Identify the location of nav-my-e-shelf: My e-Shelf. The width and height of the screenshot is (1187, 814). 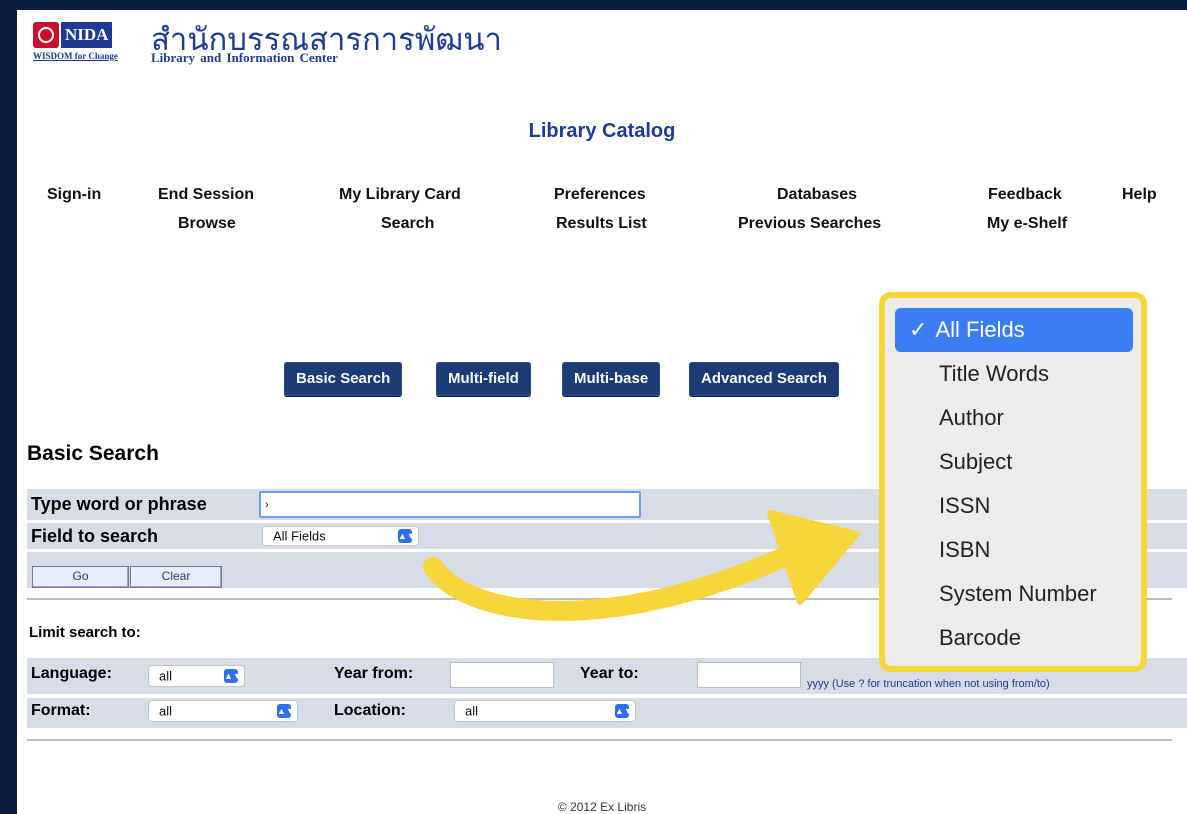
(1027, 224).